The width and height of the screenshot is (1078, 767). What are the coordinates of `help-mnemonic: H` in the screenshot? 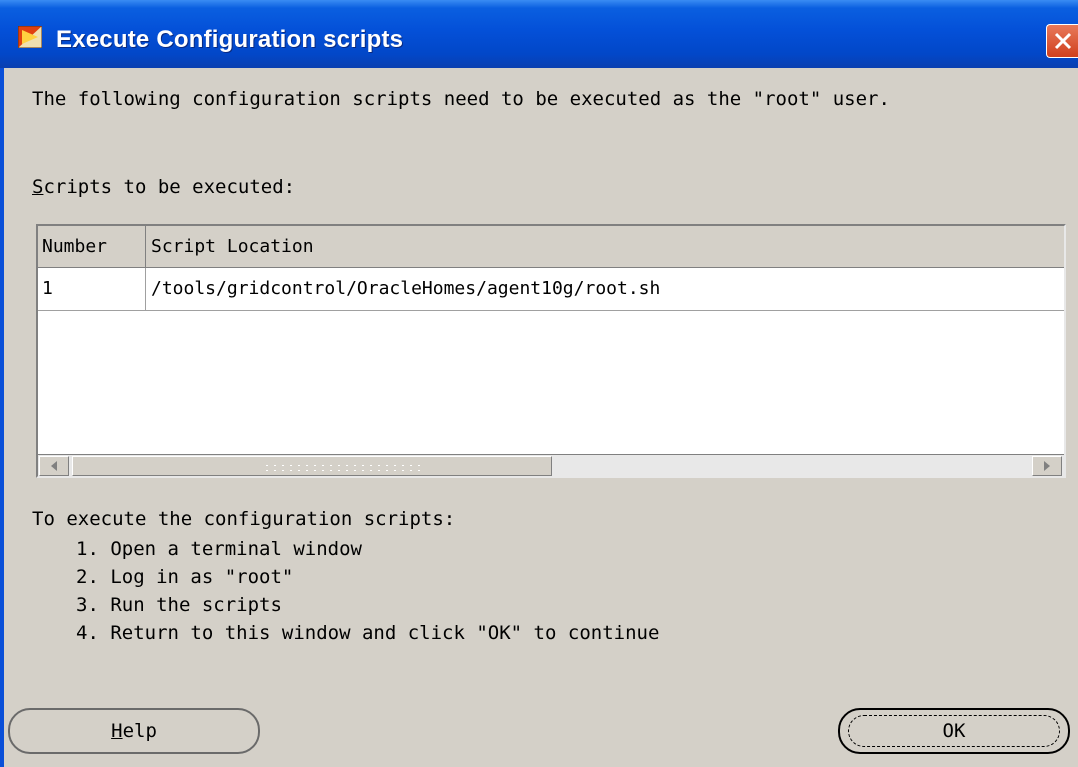 It's located at (117, 731).